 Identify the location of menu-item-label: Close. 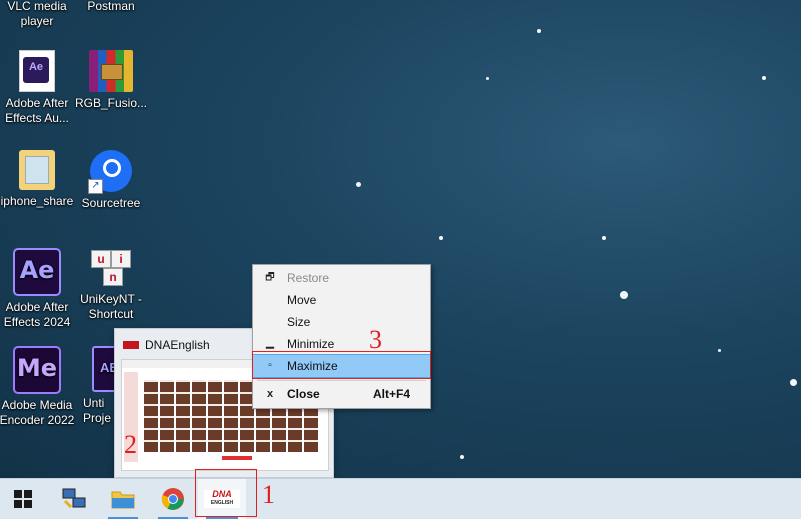
(303, 394).